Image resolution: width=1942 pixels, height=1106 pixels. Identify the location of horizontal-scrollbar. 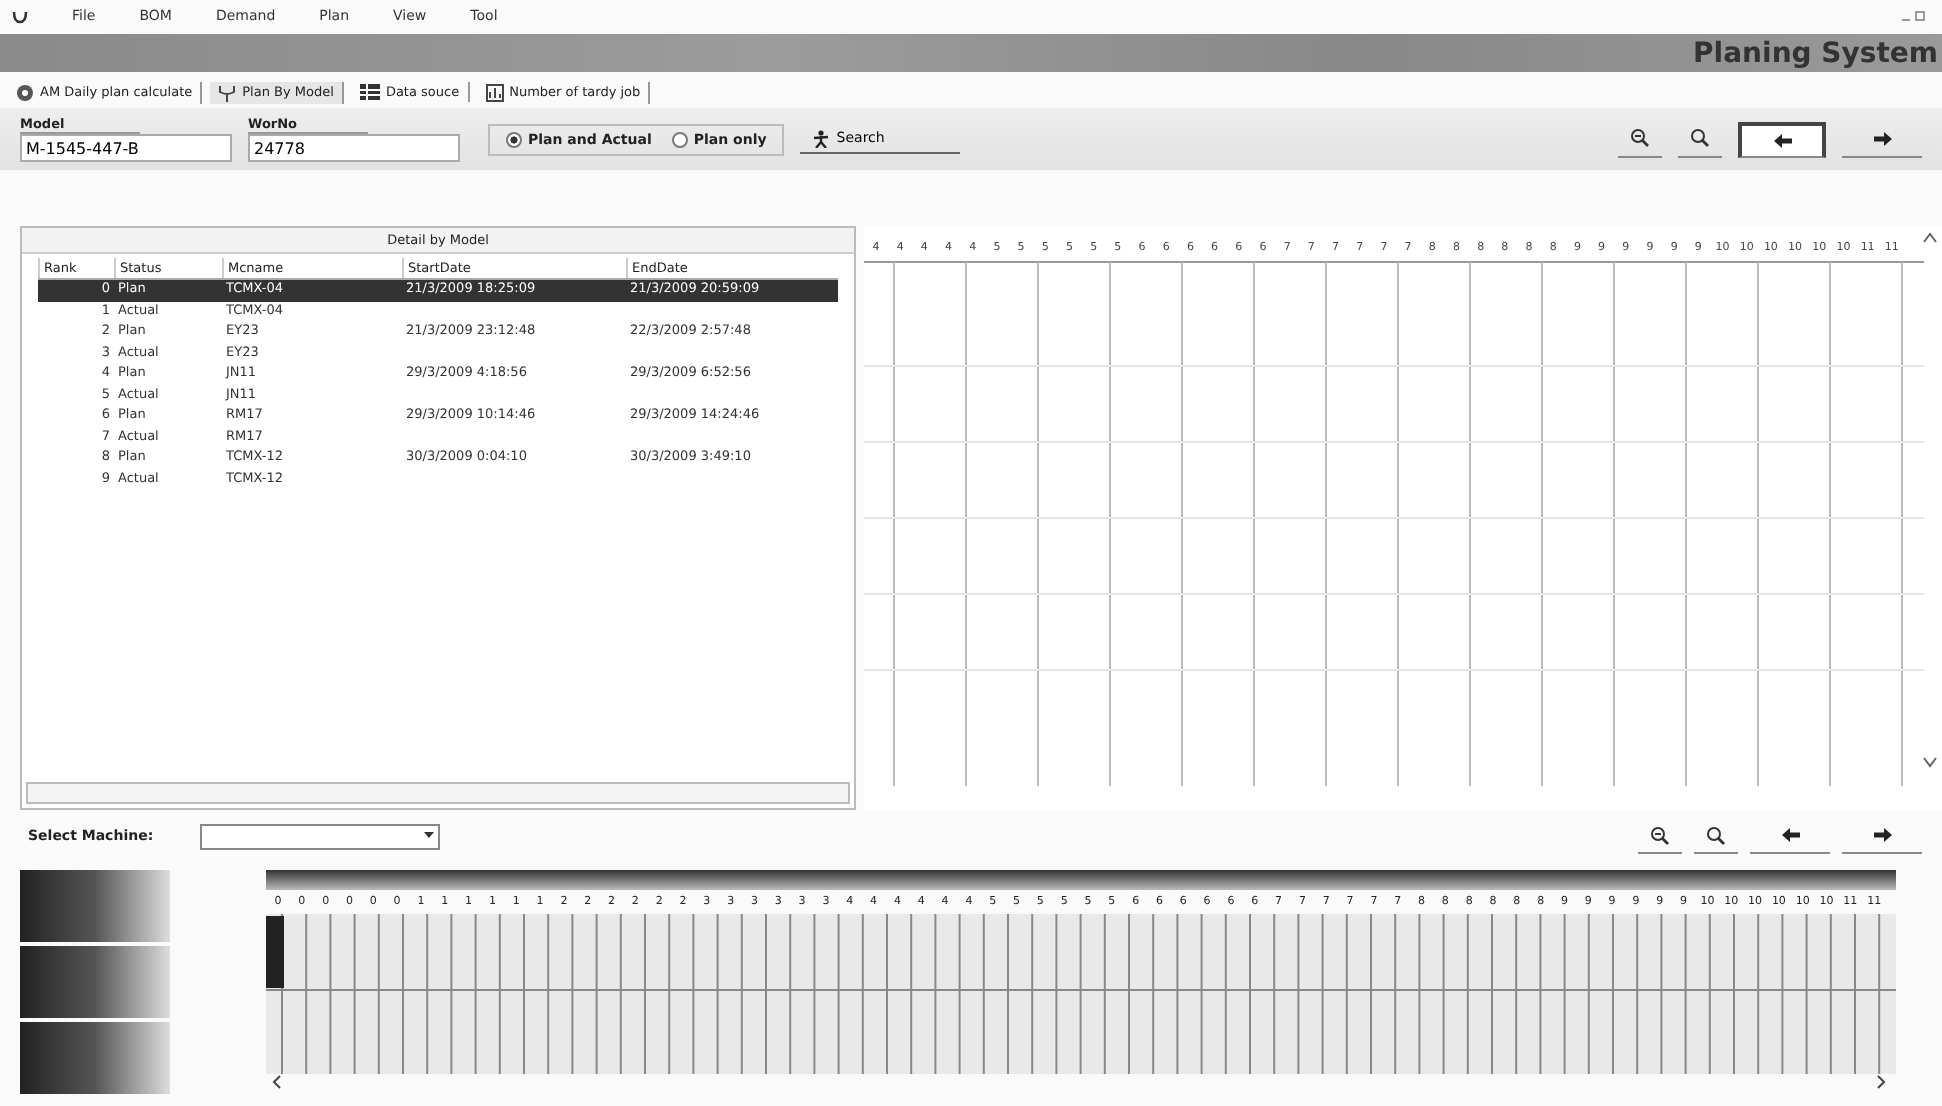
(438, 793).